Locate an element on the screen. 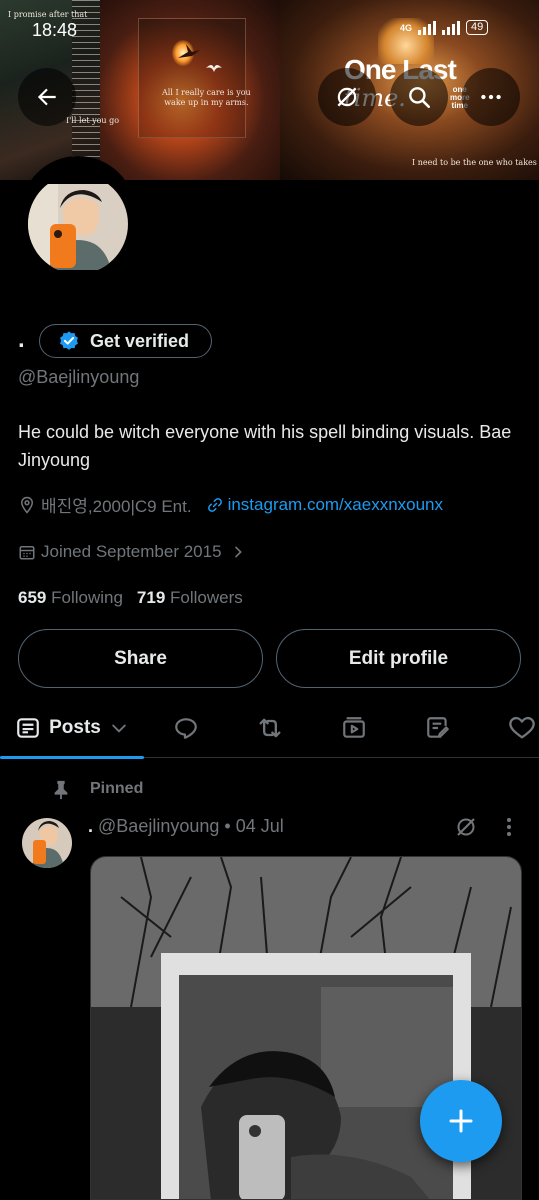 This screenshot has width=539, height=1200. search-icon is located at coordinates (420, 98).